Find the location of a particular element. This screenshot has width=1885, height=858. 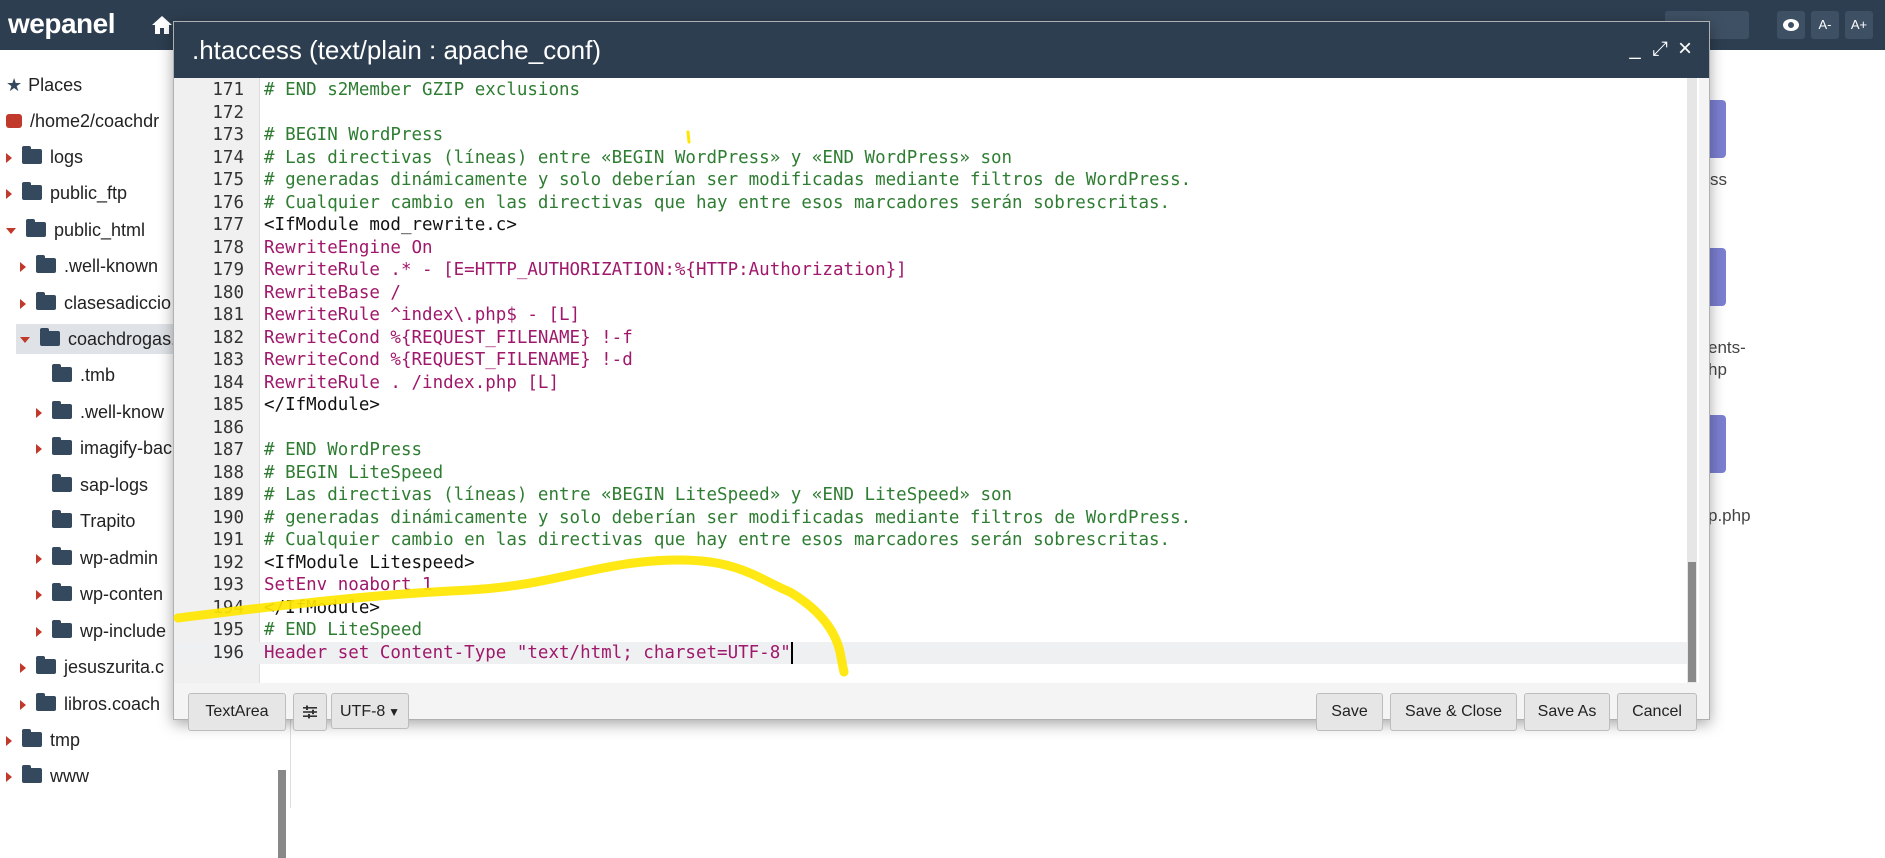

tree-item-jesuszurita: jesuszurita.c is located at coordinates (92, 667).